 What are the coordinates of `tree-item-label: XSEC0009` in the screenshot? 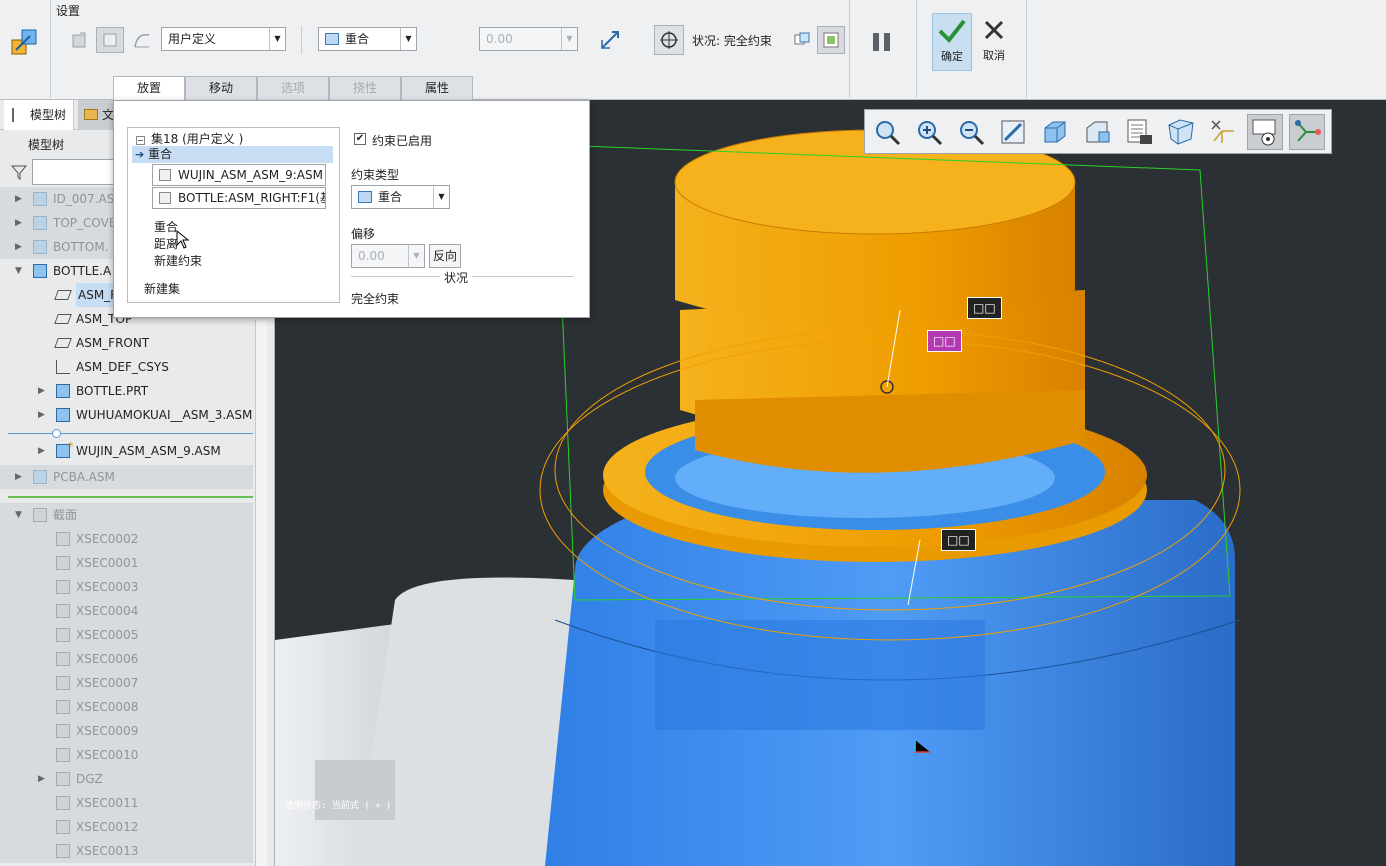 It's located at (107, 731).